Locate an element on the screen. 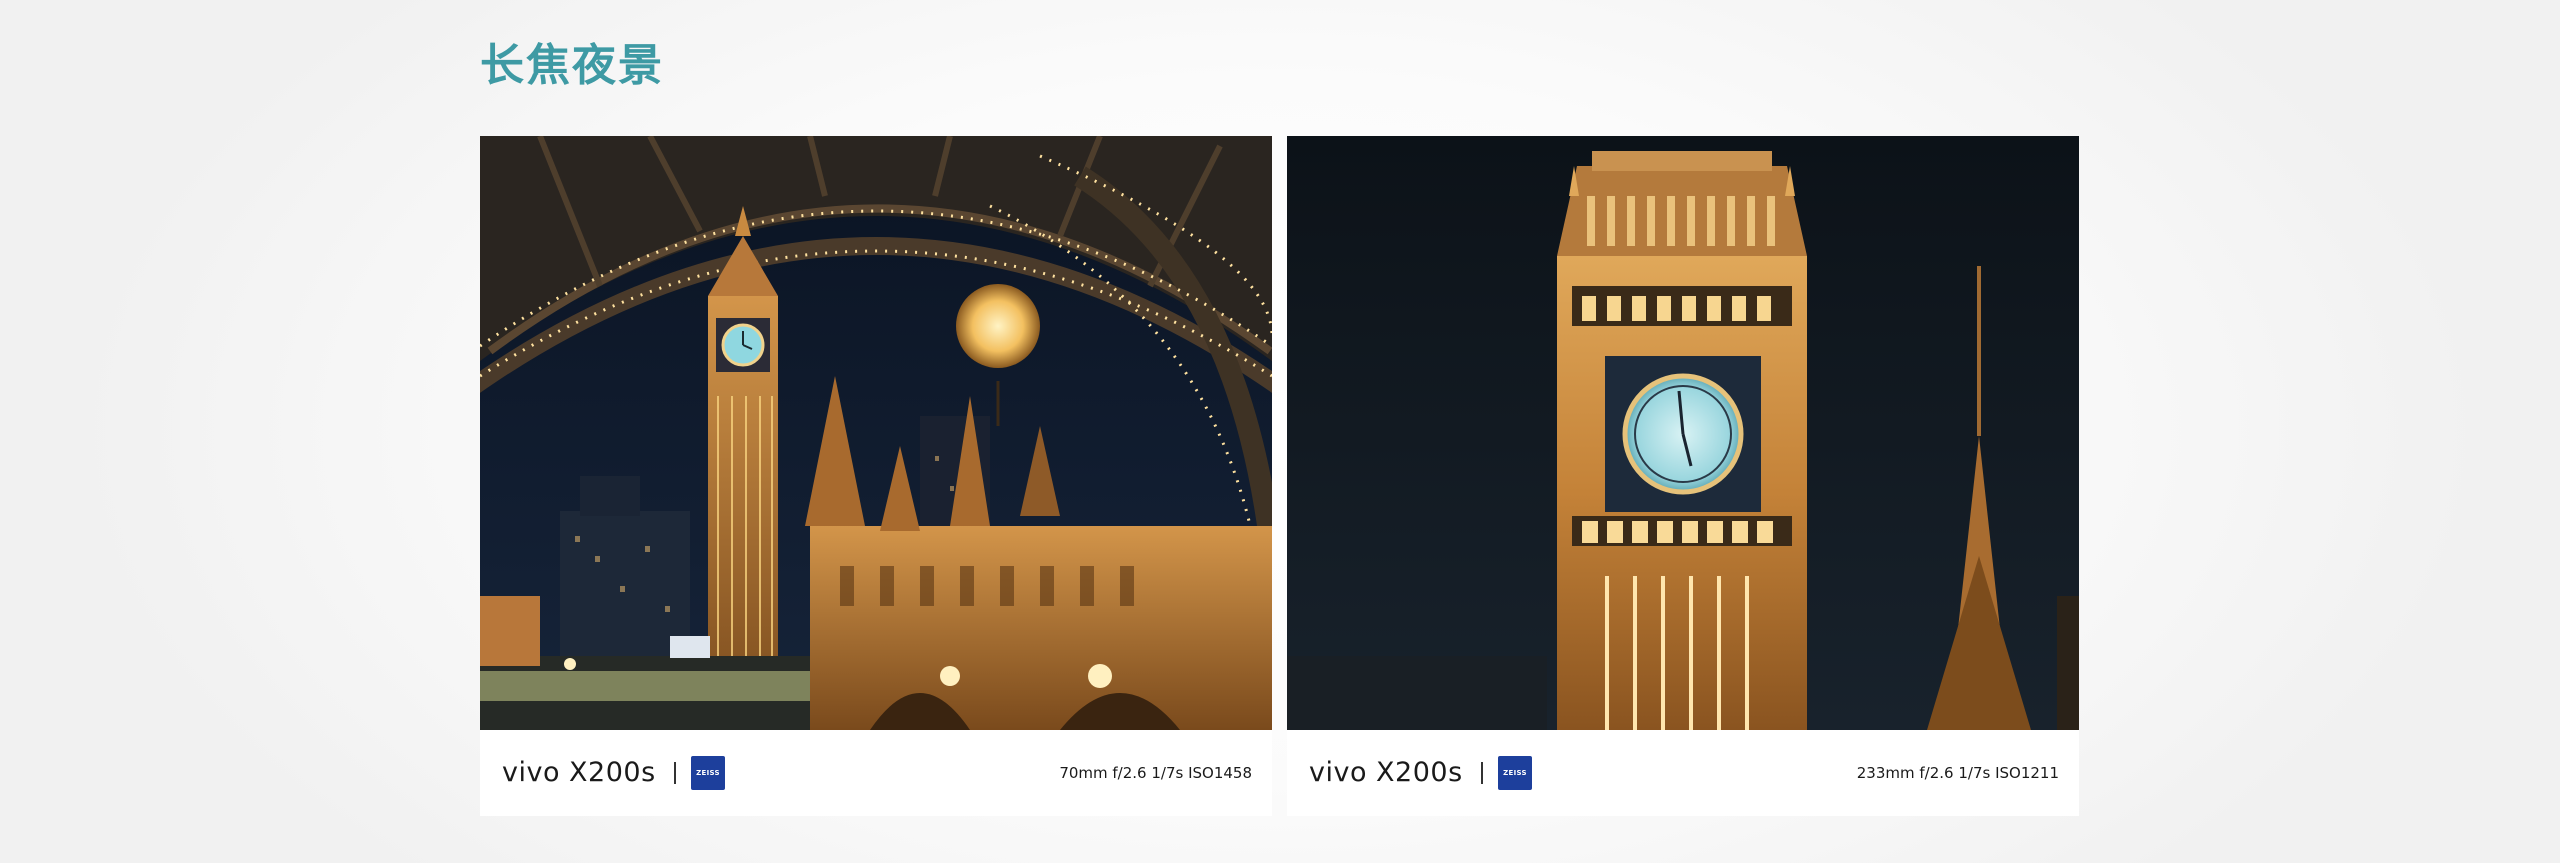  photo-caption-bar: vivo X200s ZEISS 70mm f/2.6 1/7s ISO1458 is located at coordinates (876, 773).